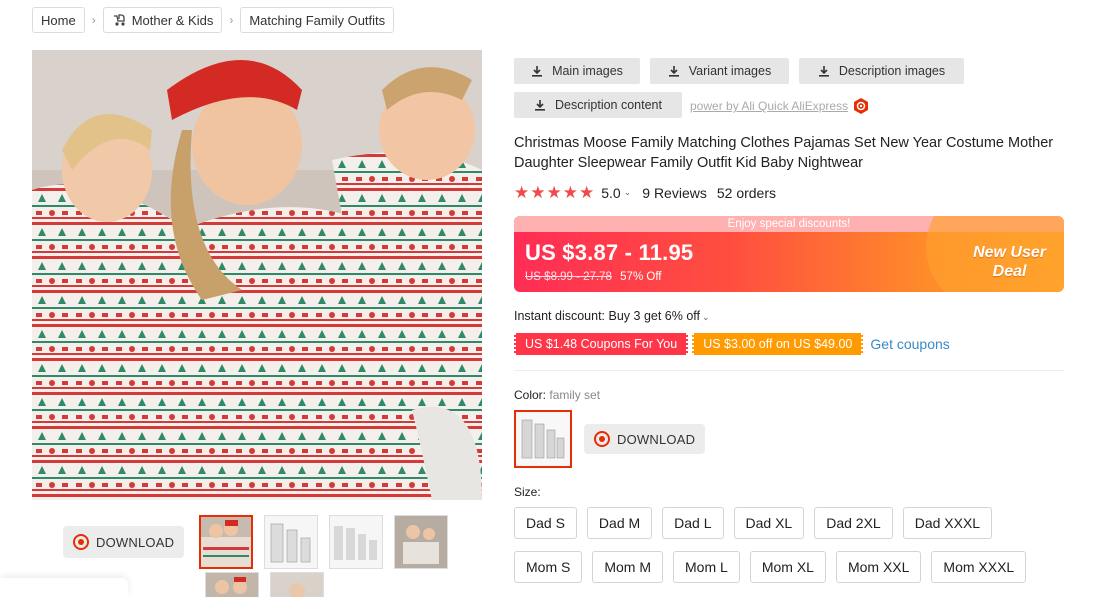  Describe the element at coordinates (787, 567) in the screenshot. I see `size-option: Mom XL` at that location.